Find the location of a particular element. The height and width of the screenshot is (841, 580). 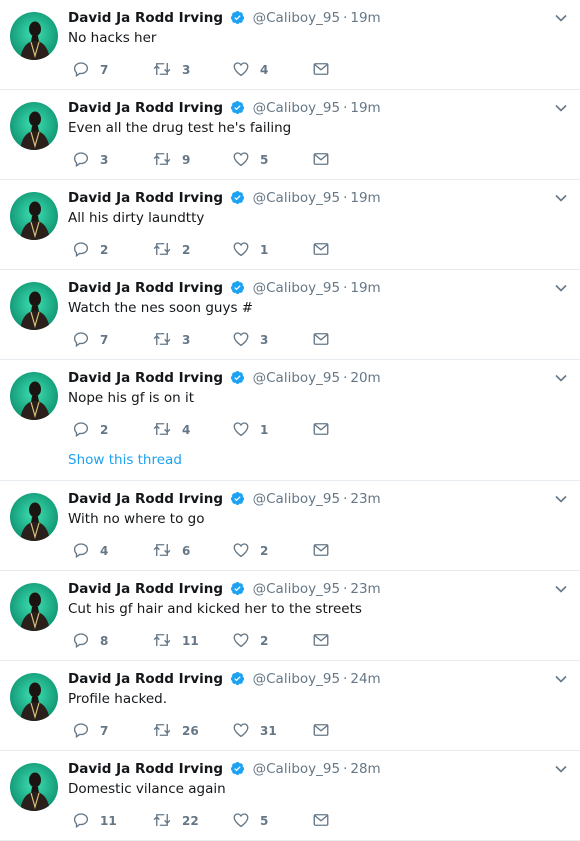

tweet-header: David Ja Rodd Irving @Caliboy_95 · 23m is located at coordinates (318, 499).